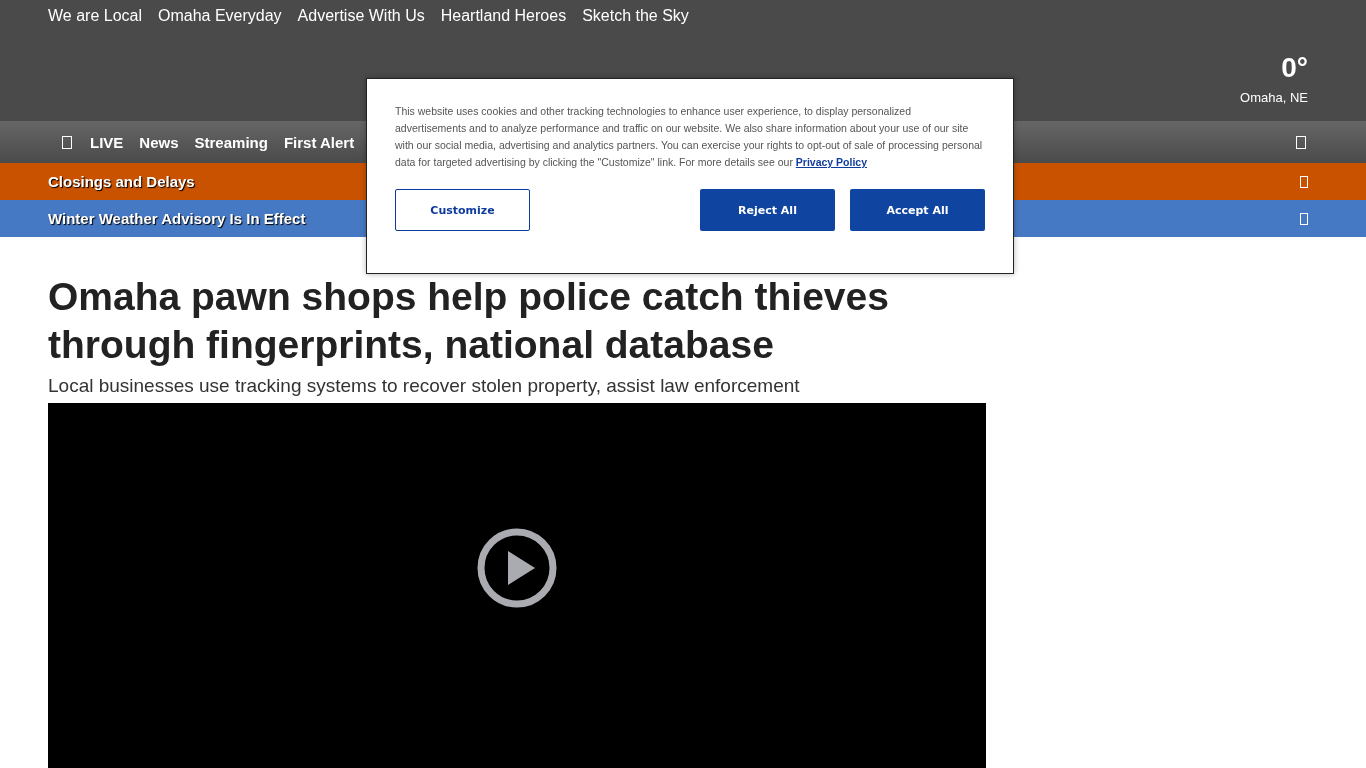 The width and height of the screenshot is (1366, 768). I want to click on temperature: 0°, so click(1294, 68).